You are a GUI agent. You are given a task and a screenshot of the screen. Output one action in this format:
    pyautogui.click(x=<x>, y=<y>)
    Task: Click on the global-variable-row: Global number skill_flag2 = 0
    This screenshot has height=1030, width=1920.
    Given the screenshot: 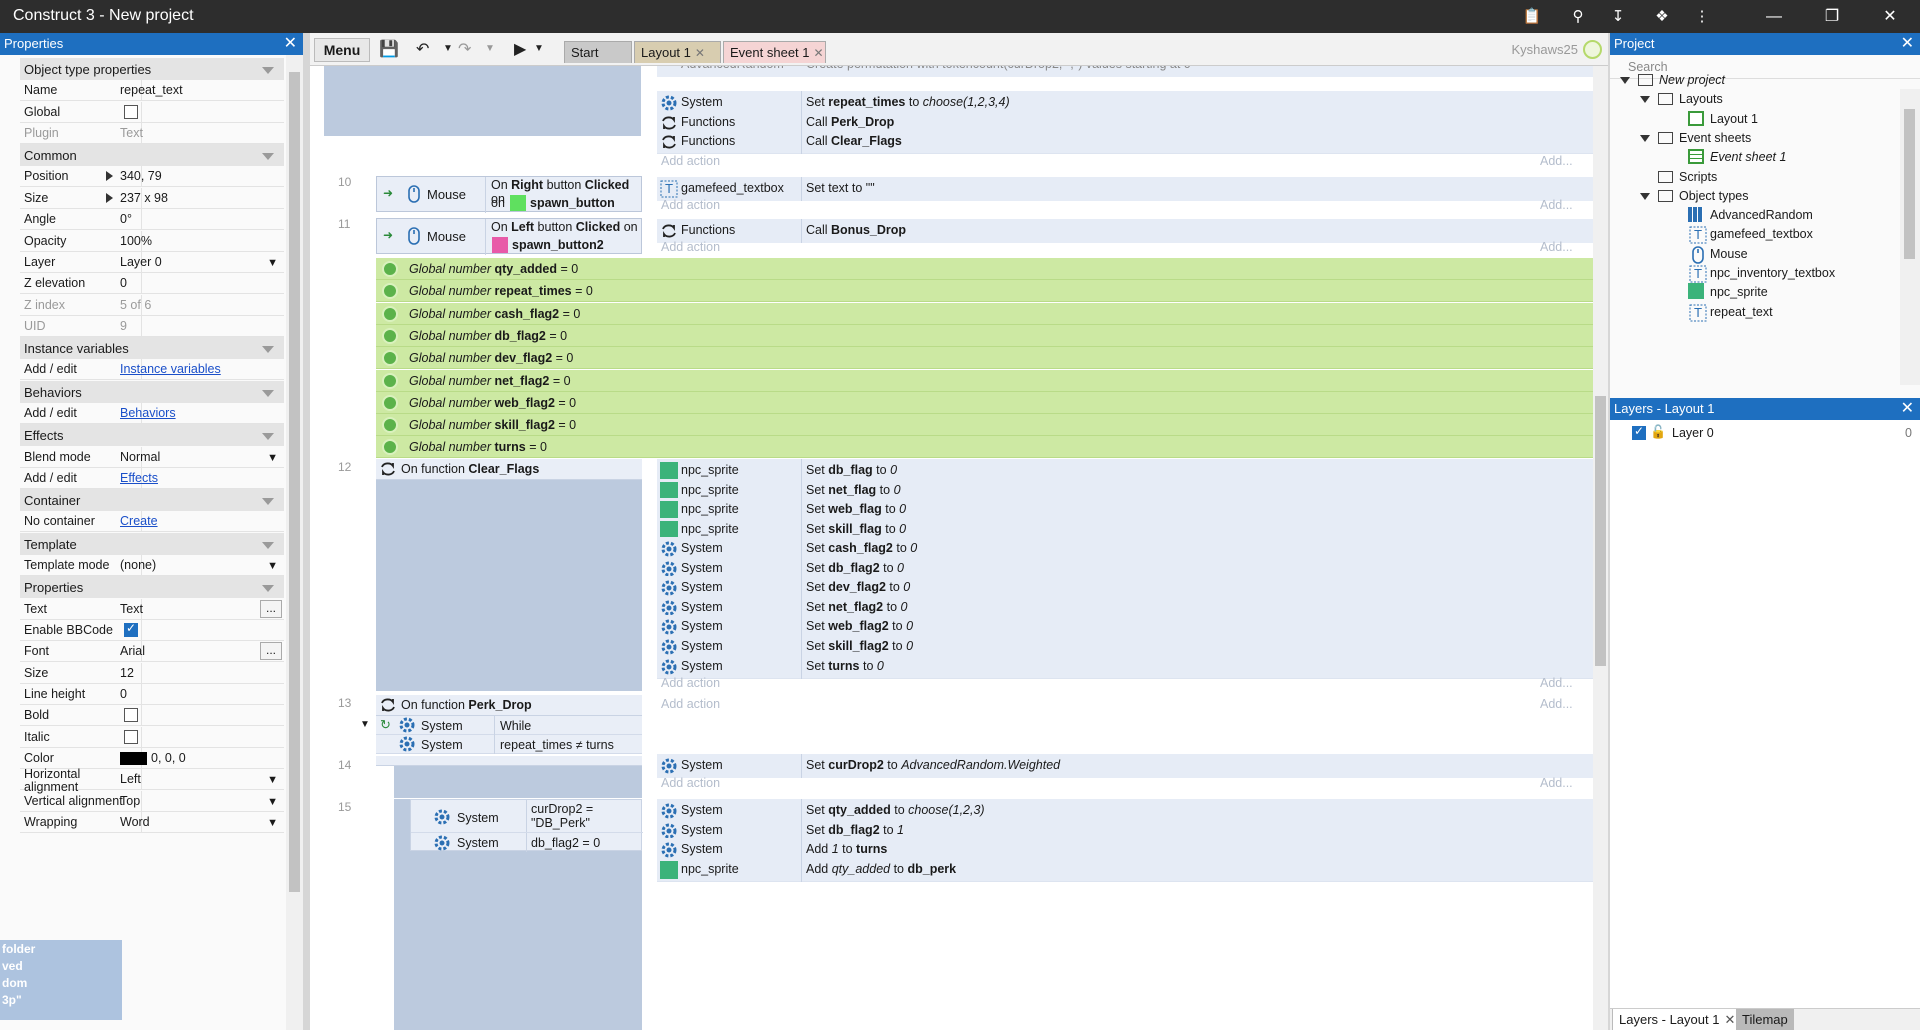 What is the action you would take?
    pyautogui.click(x=984, y=425)
    